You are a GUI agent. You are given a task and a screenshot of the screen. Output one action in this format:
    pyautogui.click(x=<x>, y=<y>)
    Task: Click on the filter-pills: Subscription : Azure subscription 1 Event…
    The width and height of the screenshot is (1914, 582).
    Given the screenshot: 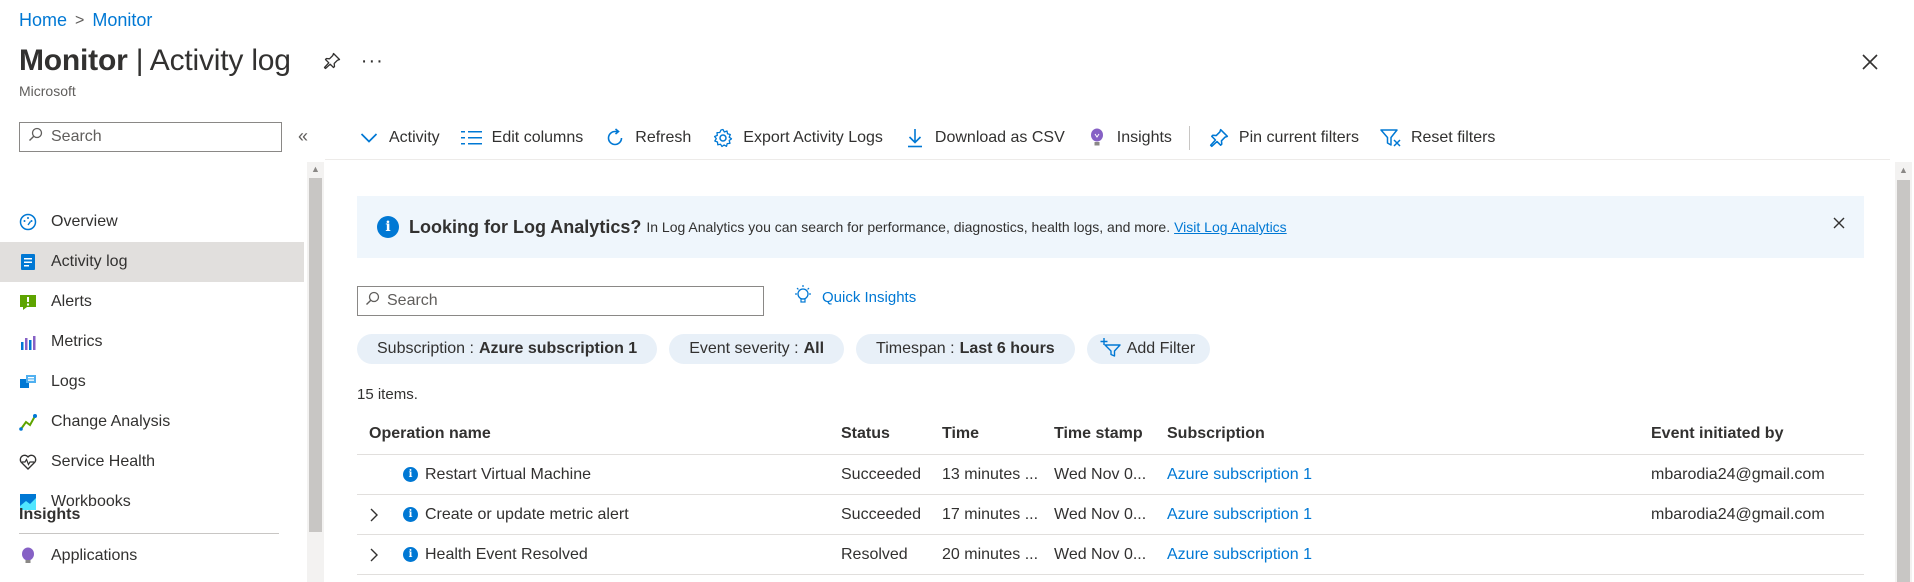 What is the action you would take?
    pyautogui.click(x=784, y=349)
    